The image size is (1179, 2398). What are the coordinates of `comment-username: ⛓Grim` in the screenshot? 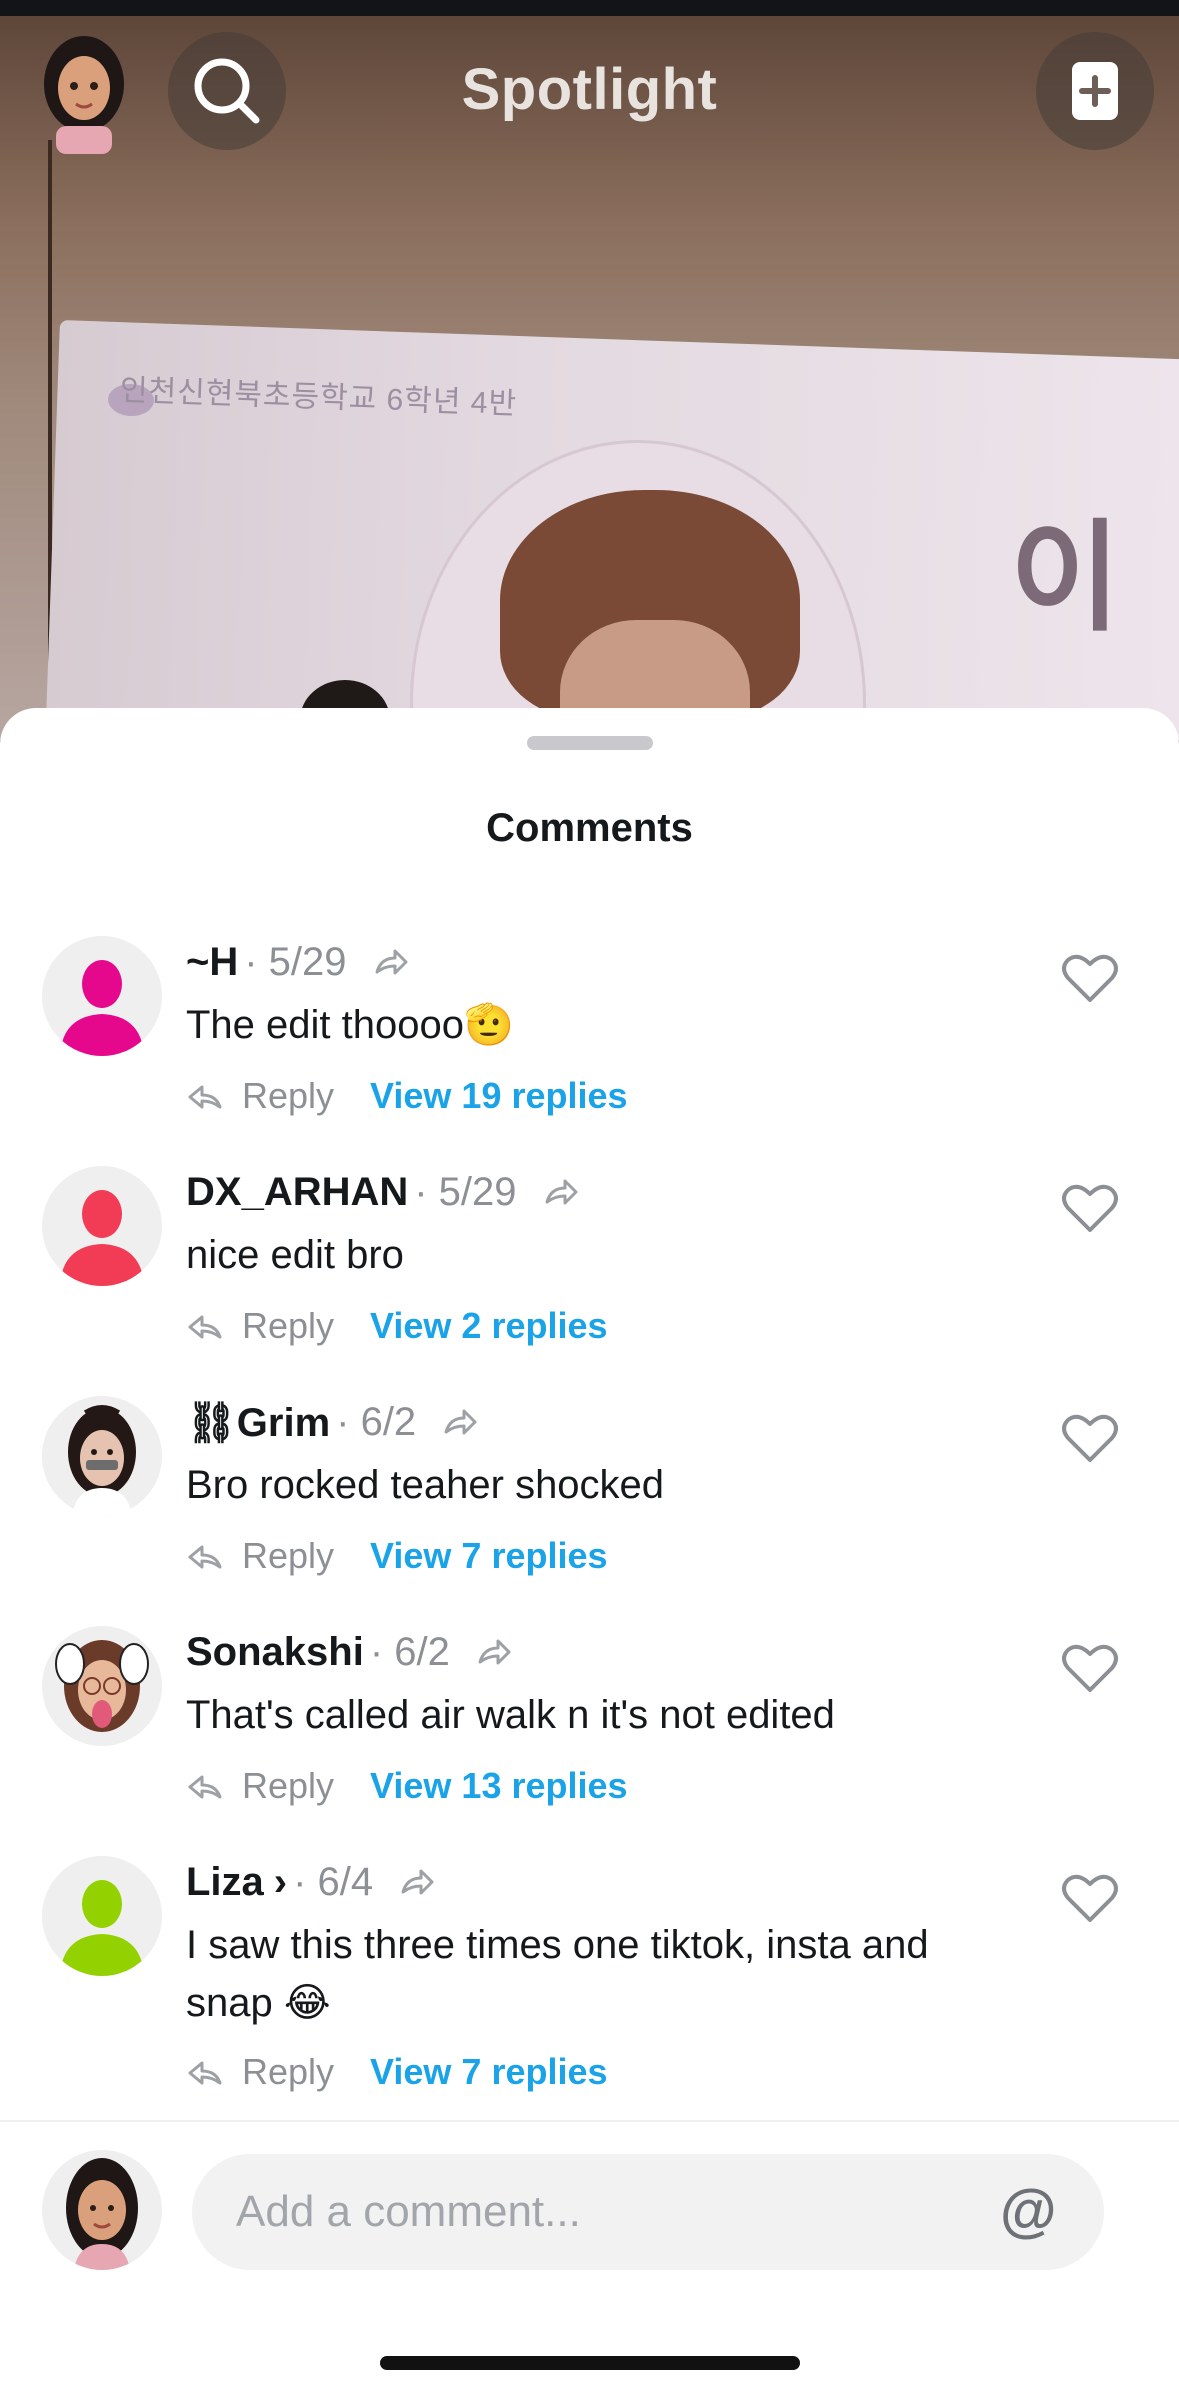 It's located at (258, 1422).